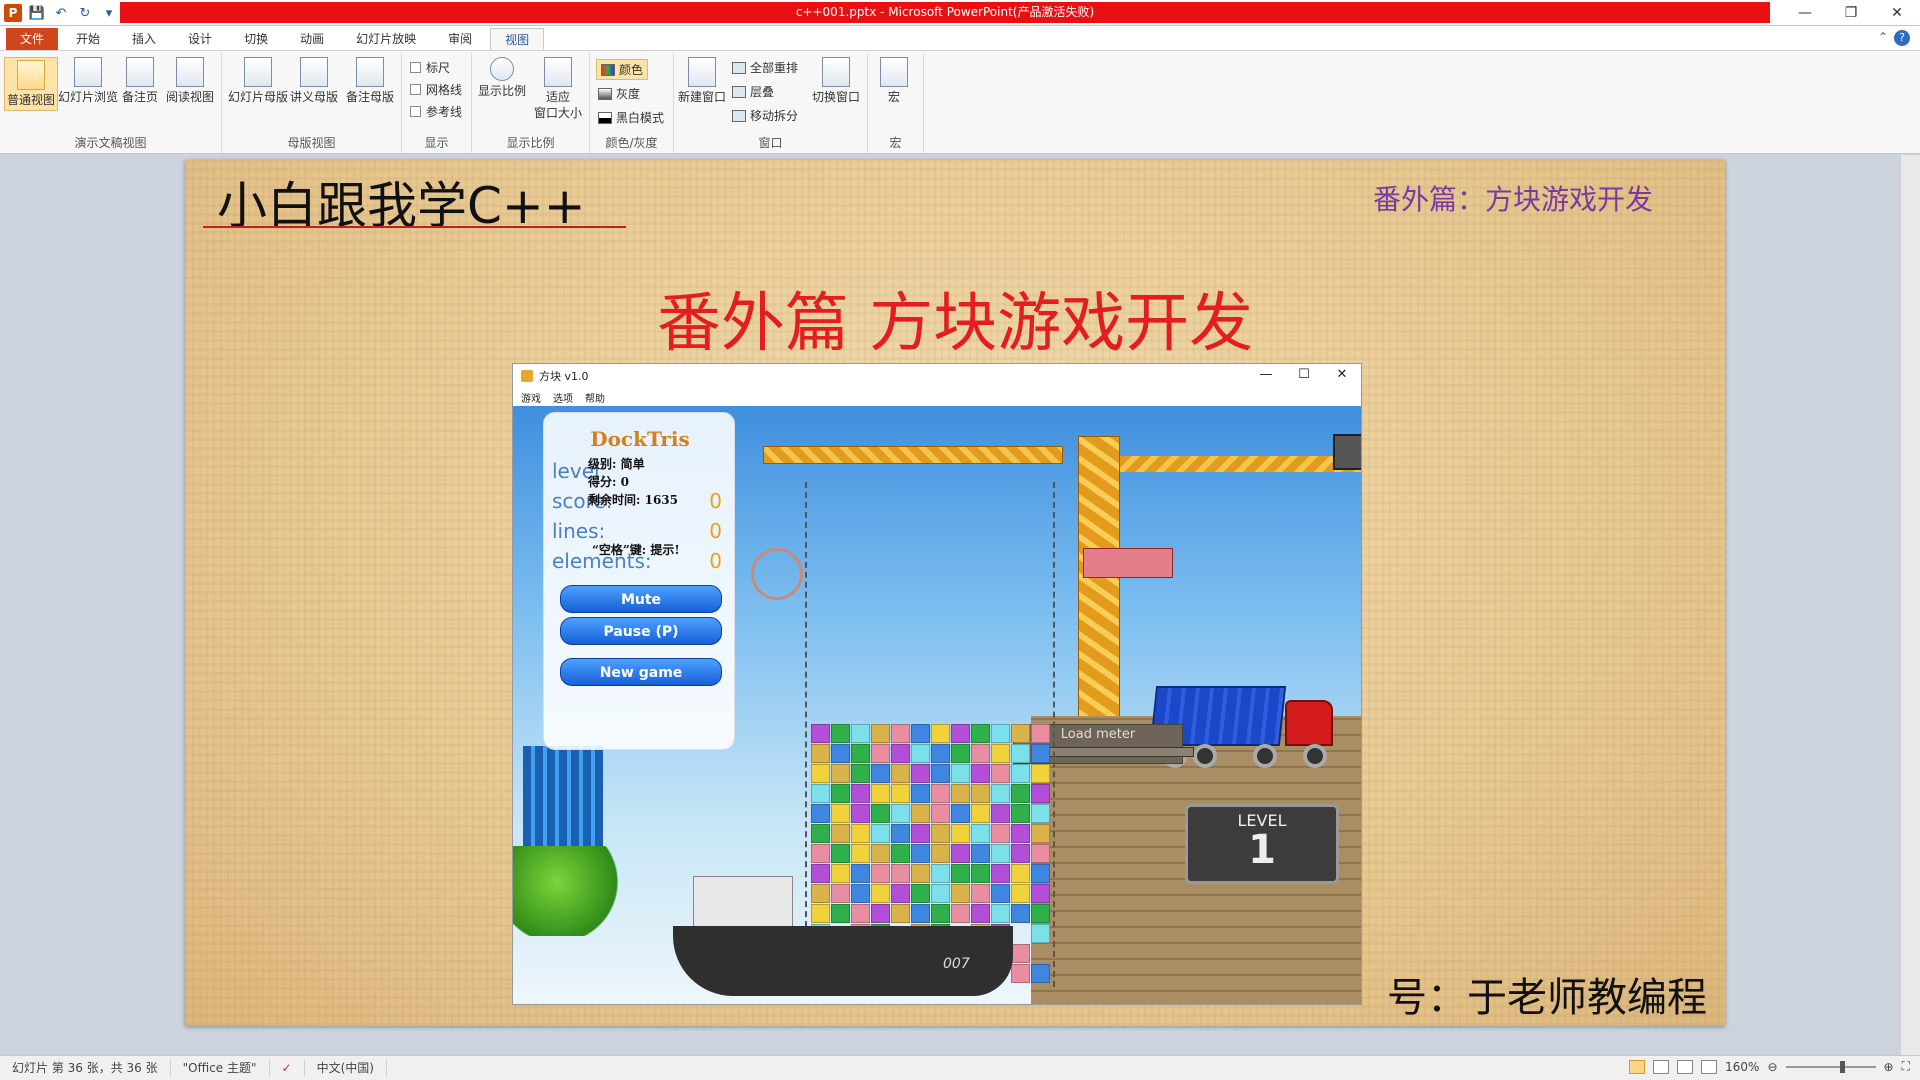 This screenshot has width=1920, height=1080. What do you see at coordinates (31, 84) in the screenshot?
I see `normal-view-button: 普通视图` at bounding box center [31, 84].